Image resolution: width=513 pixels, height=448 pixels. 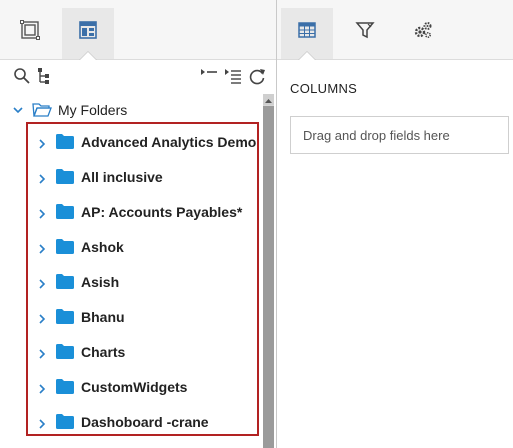 I want to click on table-icon, so click(x=307, y=30).